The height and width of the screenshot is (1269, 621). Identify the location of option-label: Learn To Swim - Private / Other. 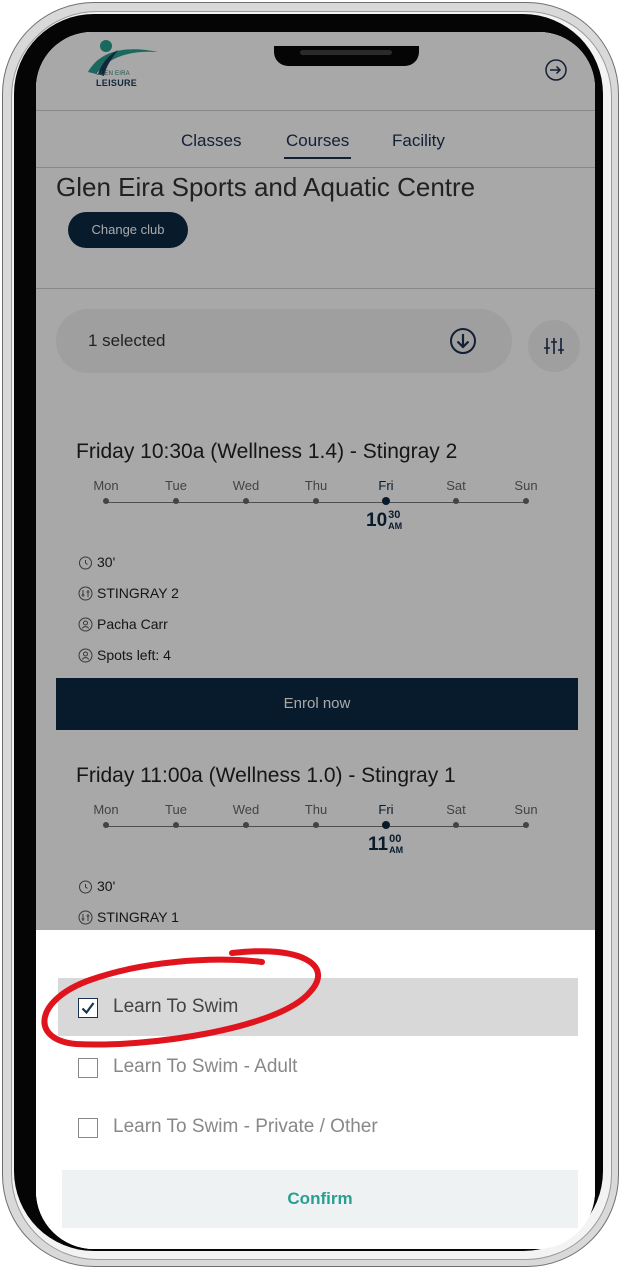
(245, 1126).